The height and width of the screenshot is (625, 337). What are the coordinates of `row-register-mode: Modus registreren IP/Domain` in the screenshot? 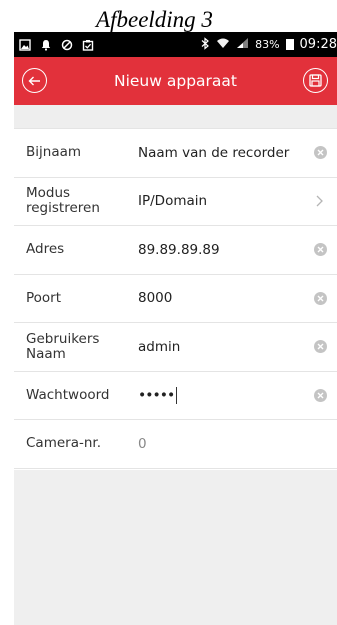 It's located at (175, 202).